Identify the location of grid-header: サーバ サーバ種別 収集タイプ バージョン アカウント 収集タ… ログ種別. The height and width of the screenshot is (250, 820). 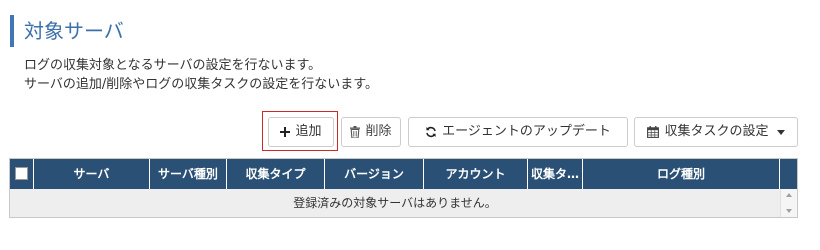
(403, 174).